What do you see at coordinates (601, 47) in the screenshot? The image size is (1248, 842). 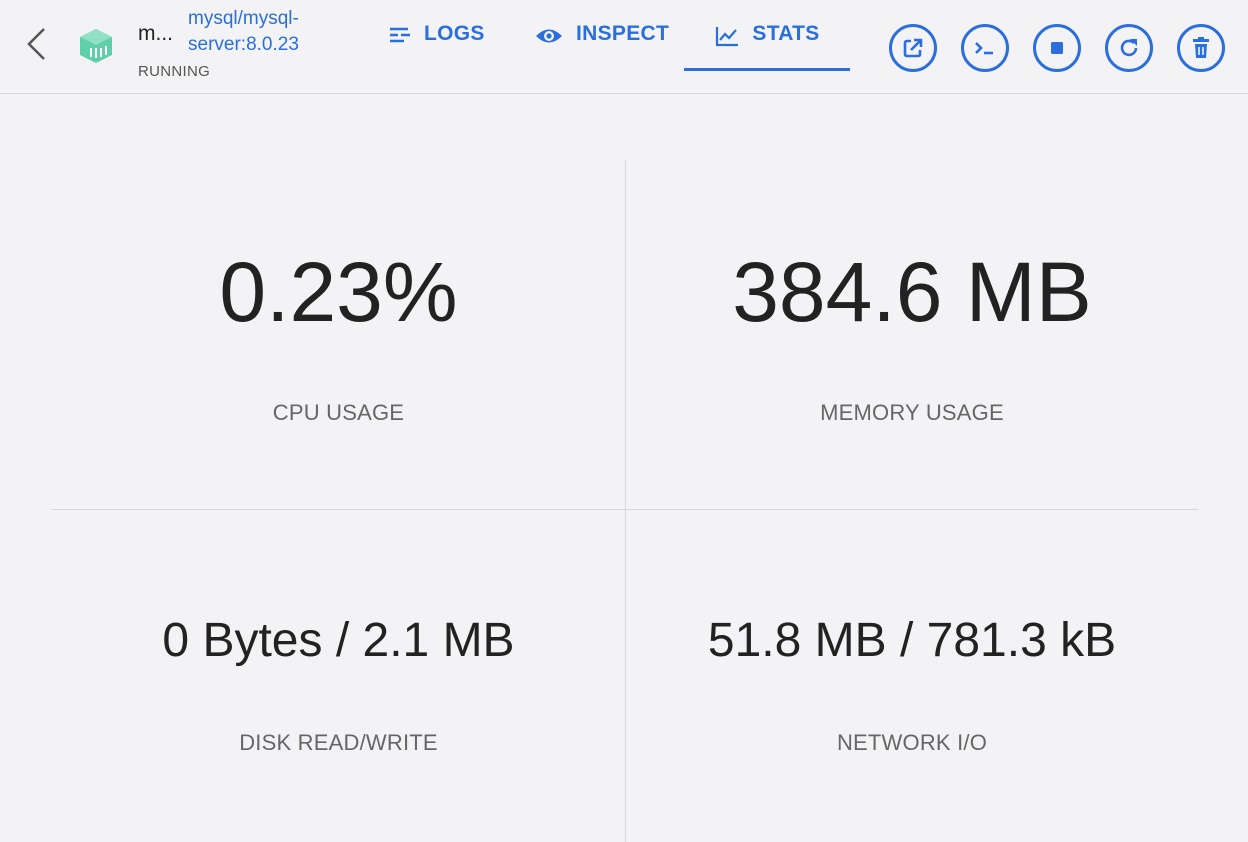 I see `tab-inspect: INSPECT` at bounding box center [601, 47].